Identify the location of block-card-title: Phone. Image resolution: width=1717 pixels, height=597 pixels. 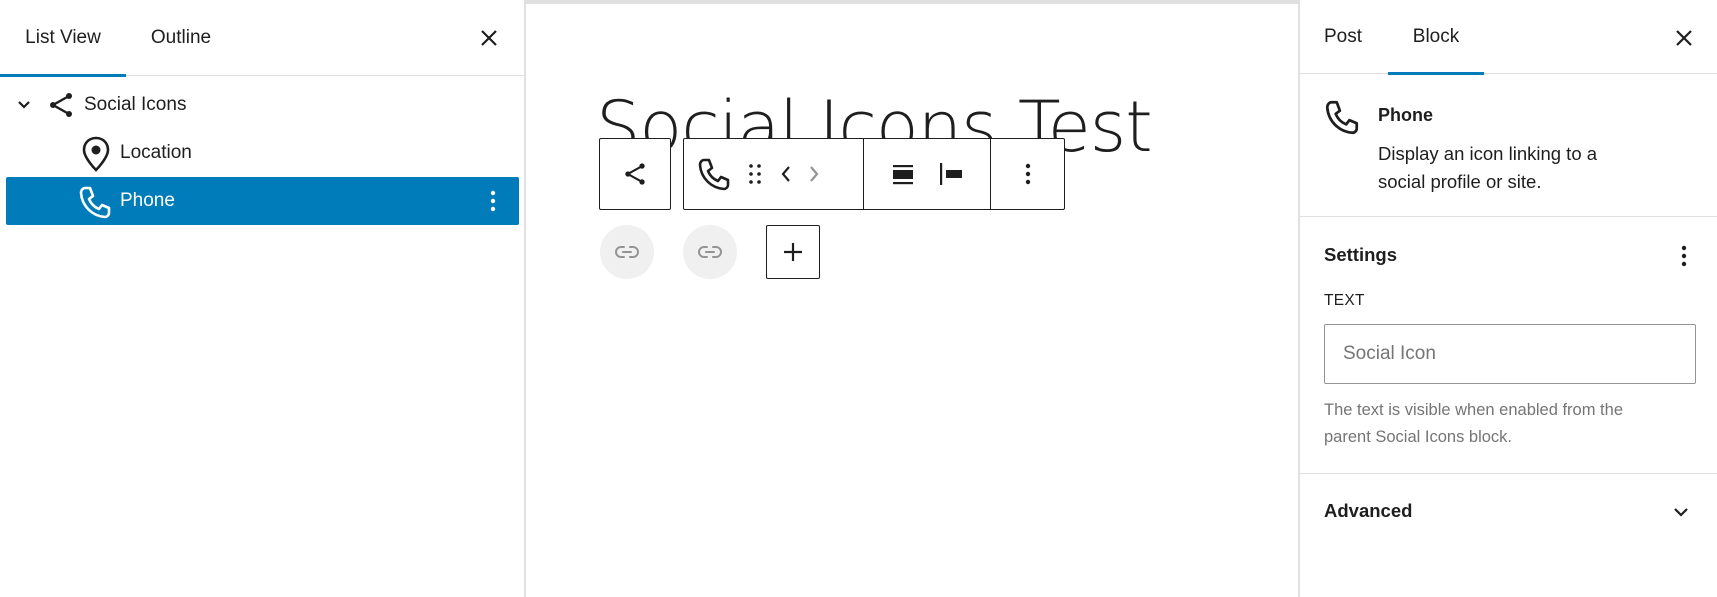
(1406, 115).